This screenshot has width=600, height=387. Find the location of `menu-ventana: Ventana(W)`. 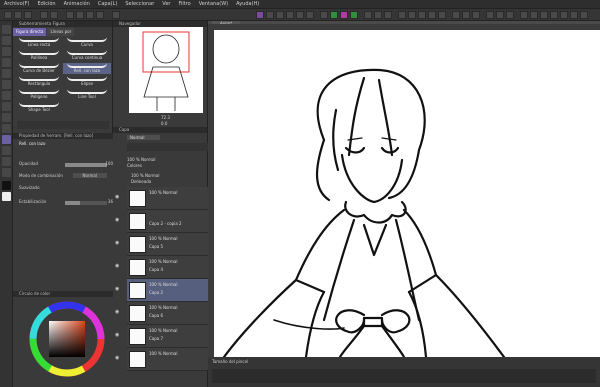

menu-ventana: Ventana(W) is located at coordinates (213, 4).